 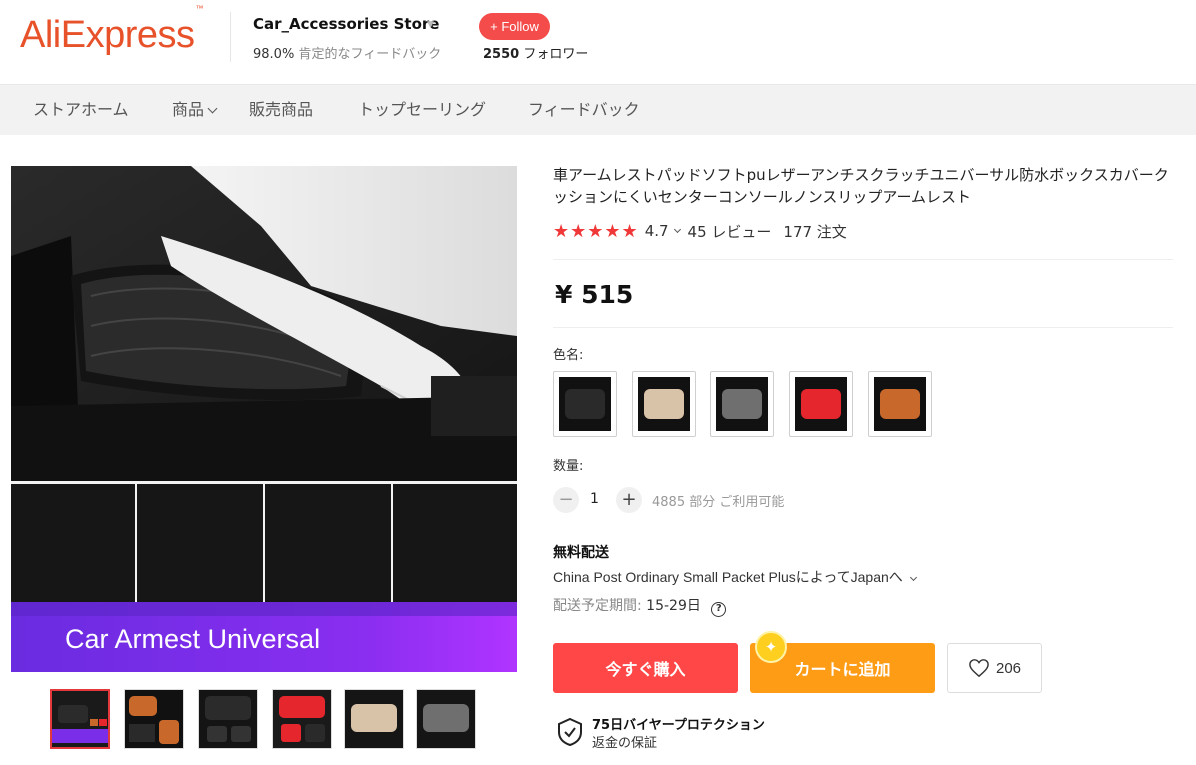 What do you see at coordinates (596, 231) in the screenshot?
I see `star-rating-icon: ★★★★★` at bounding box center [596, 231].